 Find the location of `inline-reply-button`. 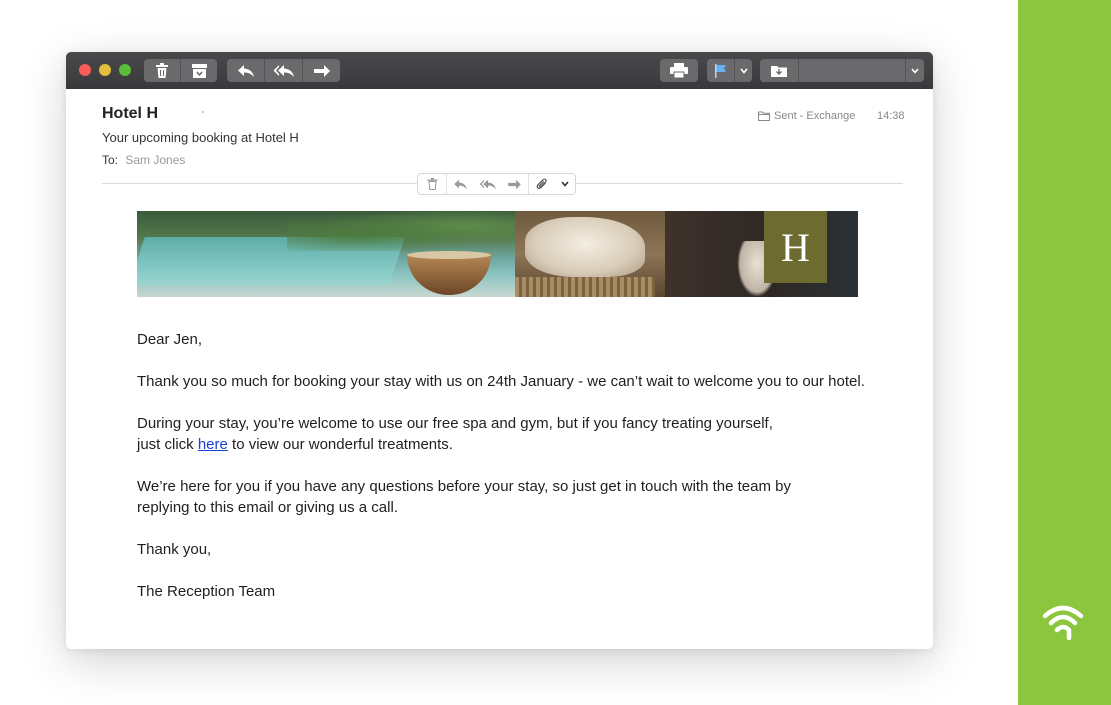

inline-reply-button is located at coordinates (460, 184).